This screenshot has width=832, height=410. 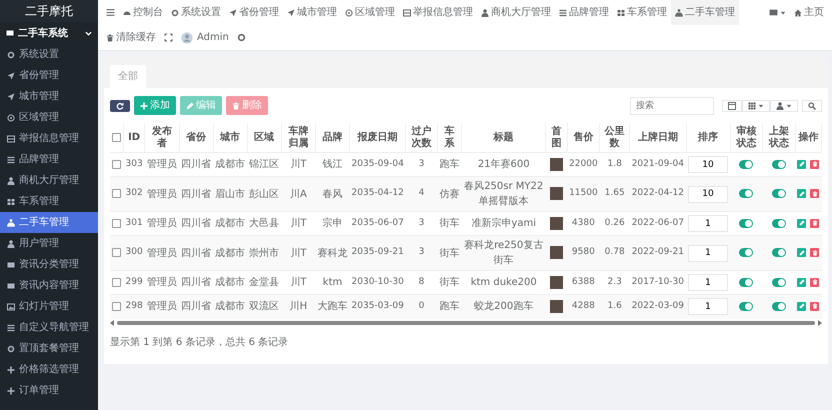 I want to click on columns-button, so click(x=756, y=106).